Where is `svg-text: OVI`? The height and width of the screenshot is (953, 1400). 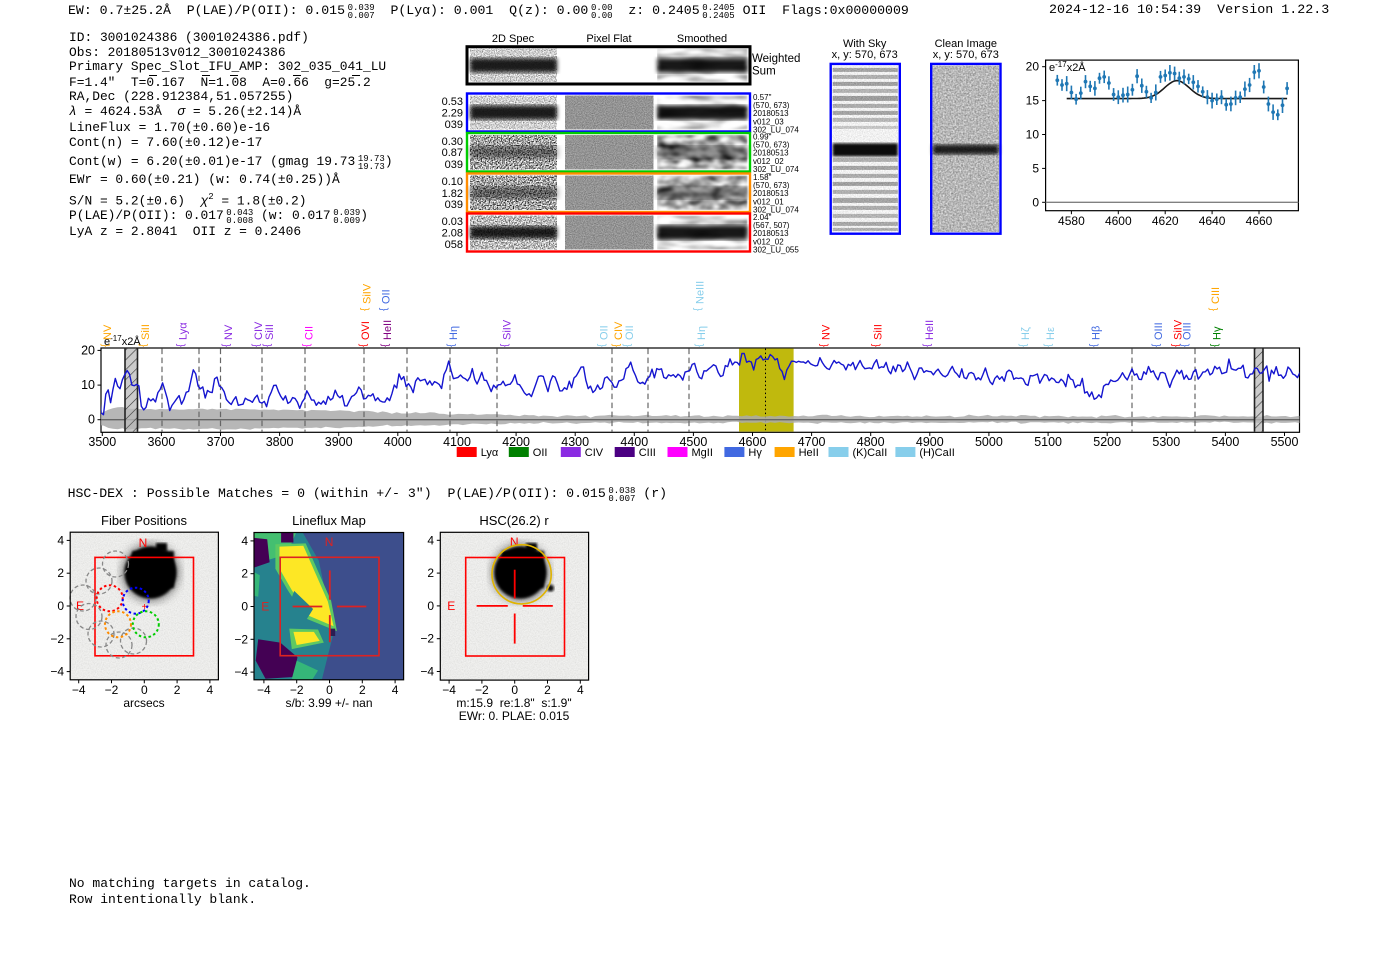
svg-text: OVI is located at coordinates (366, 330).